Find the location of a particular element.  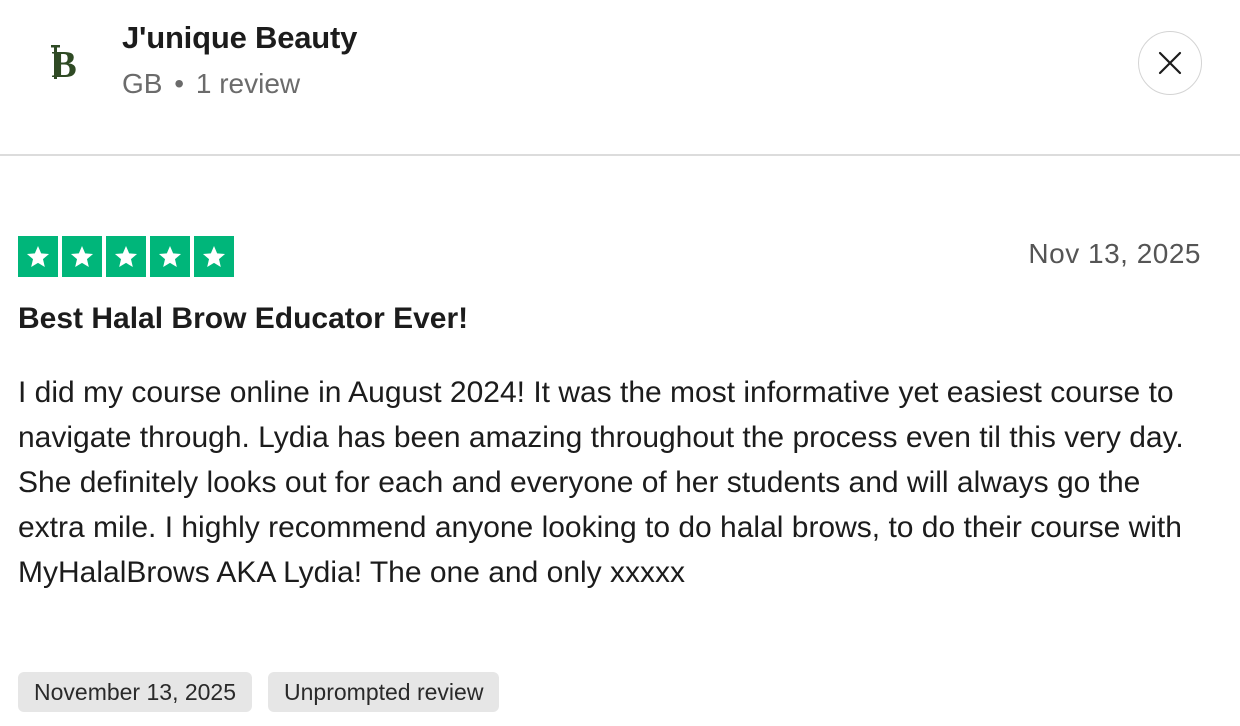

close-button is located at coordinates (1170, 63).